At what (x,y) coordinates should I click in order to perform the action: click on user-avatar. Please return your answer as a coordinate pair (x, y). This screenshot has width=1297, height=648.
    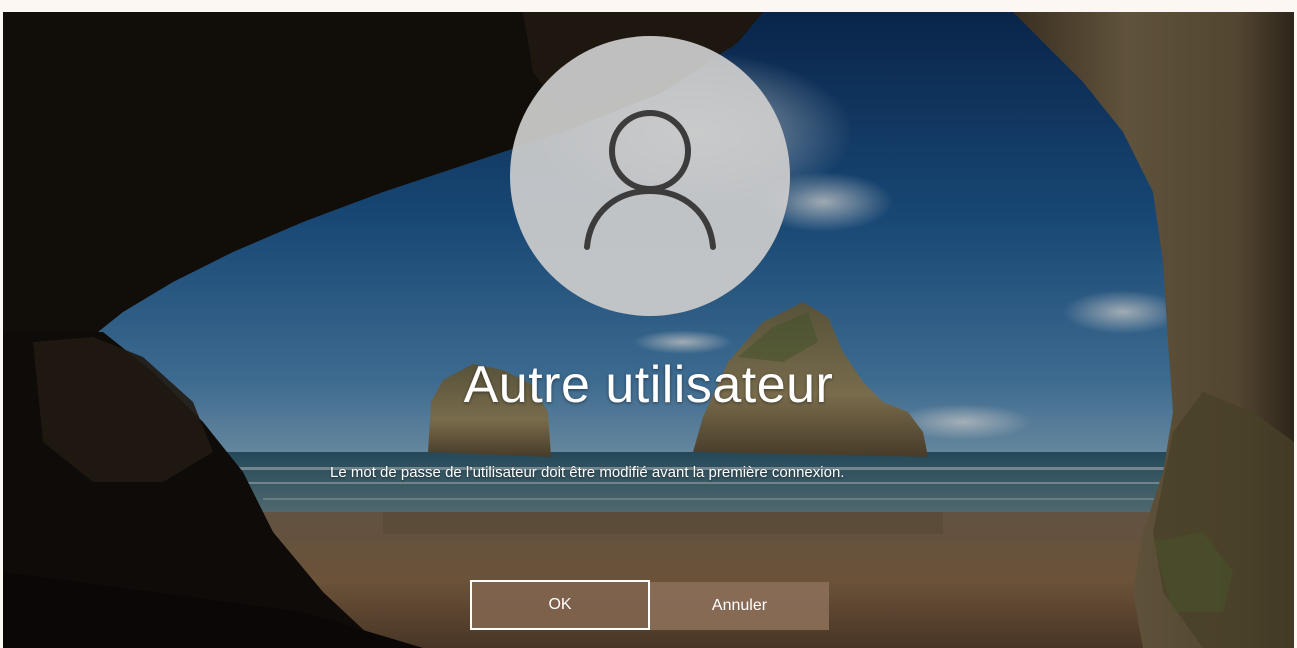
    Looking at the image, I should click on (650, 176).